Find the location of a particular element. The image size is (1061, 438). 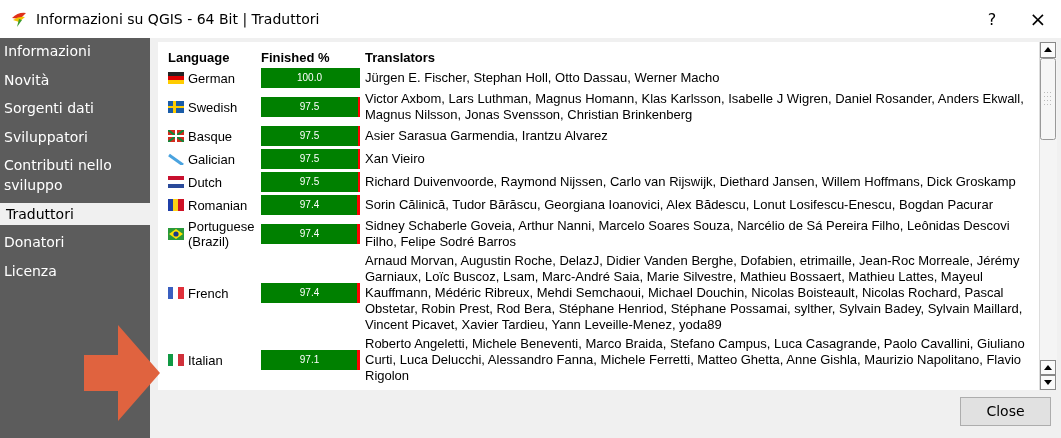

sidebar-item: Donatori is located at coordinates (75, 242).